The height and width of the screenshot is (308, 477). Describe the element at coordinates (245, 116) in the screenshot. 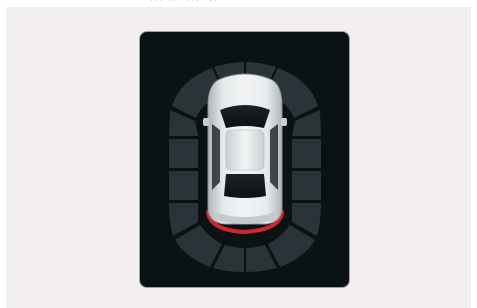

I see `windshield` at that location.